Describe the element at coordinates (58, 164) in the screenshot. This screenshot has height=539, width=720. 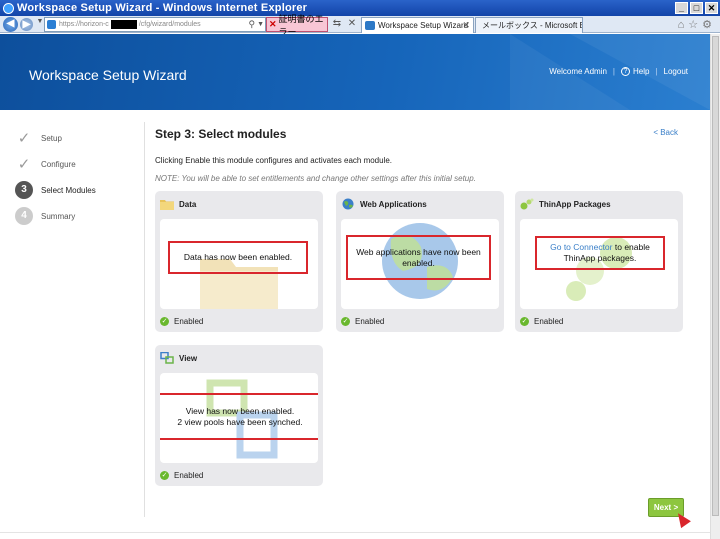
I see `step-label: Configure` at that location.